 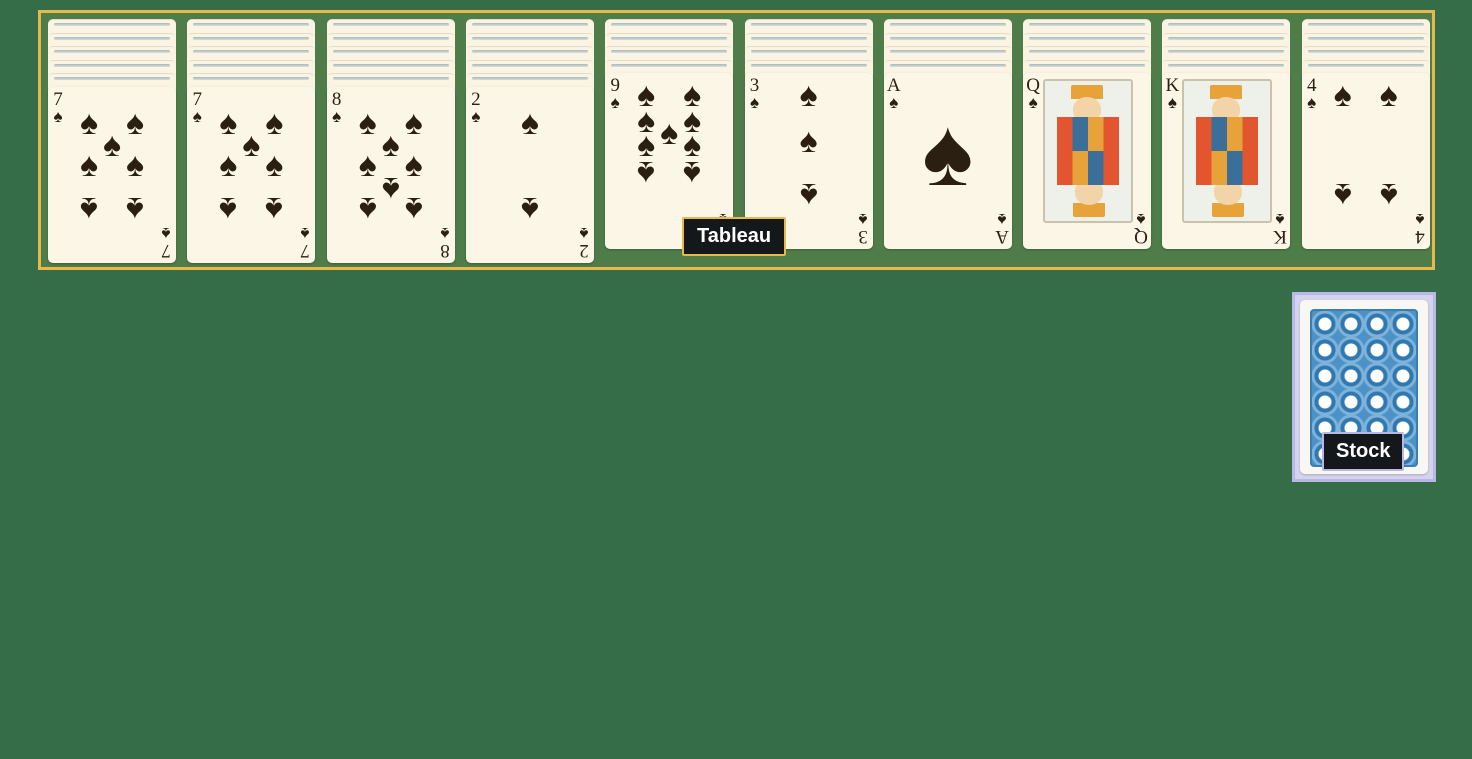 What do you see at coordinates (948, 152) in the screenshot?
I see `ace-spade-icon: ♠` at bounding box center [948, 152].